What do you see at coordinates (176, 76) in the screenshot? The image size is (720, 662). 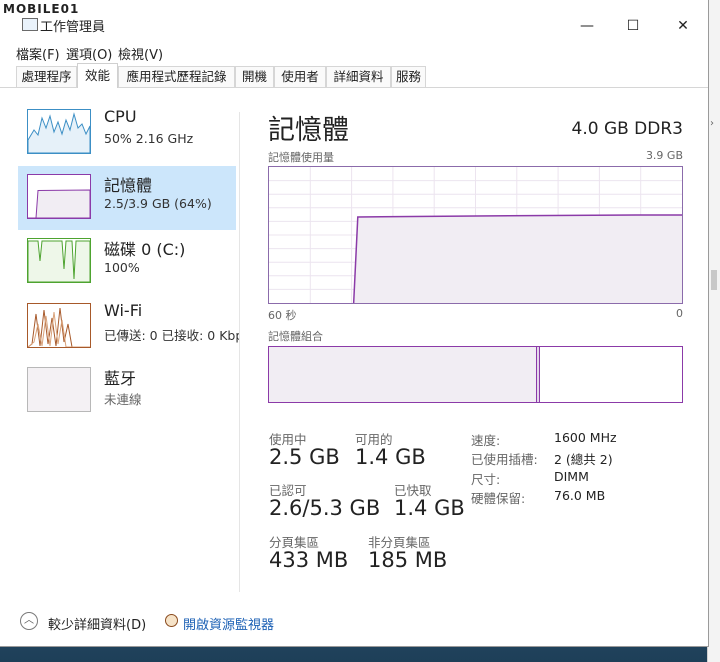 I see `tab-app-history: 應用程式歷程記錄` at bounding box center [176, 76].